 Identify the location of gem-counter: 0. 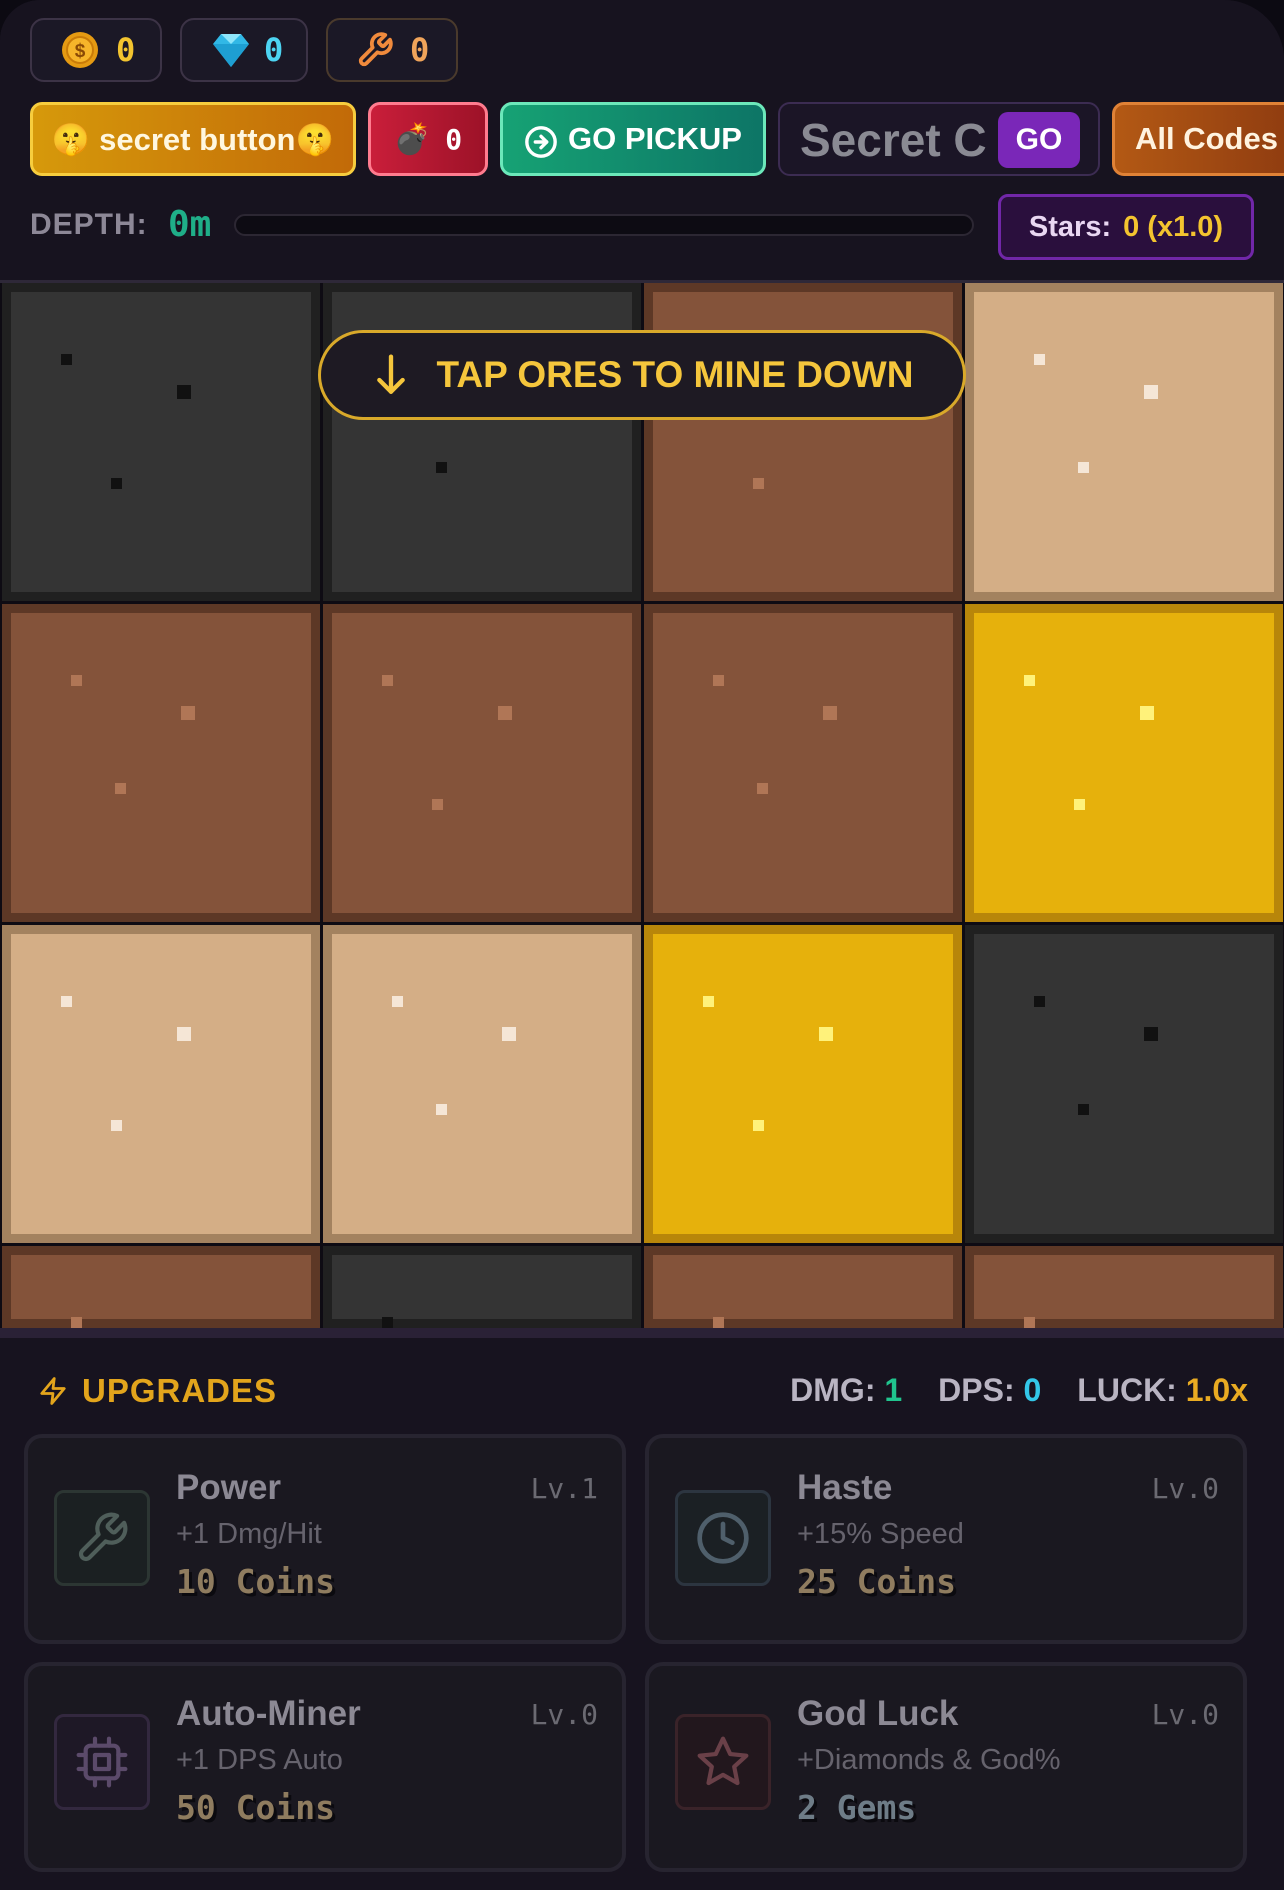
(244, 50).